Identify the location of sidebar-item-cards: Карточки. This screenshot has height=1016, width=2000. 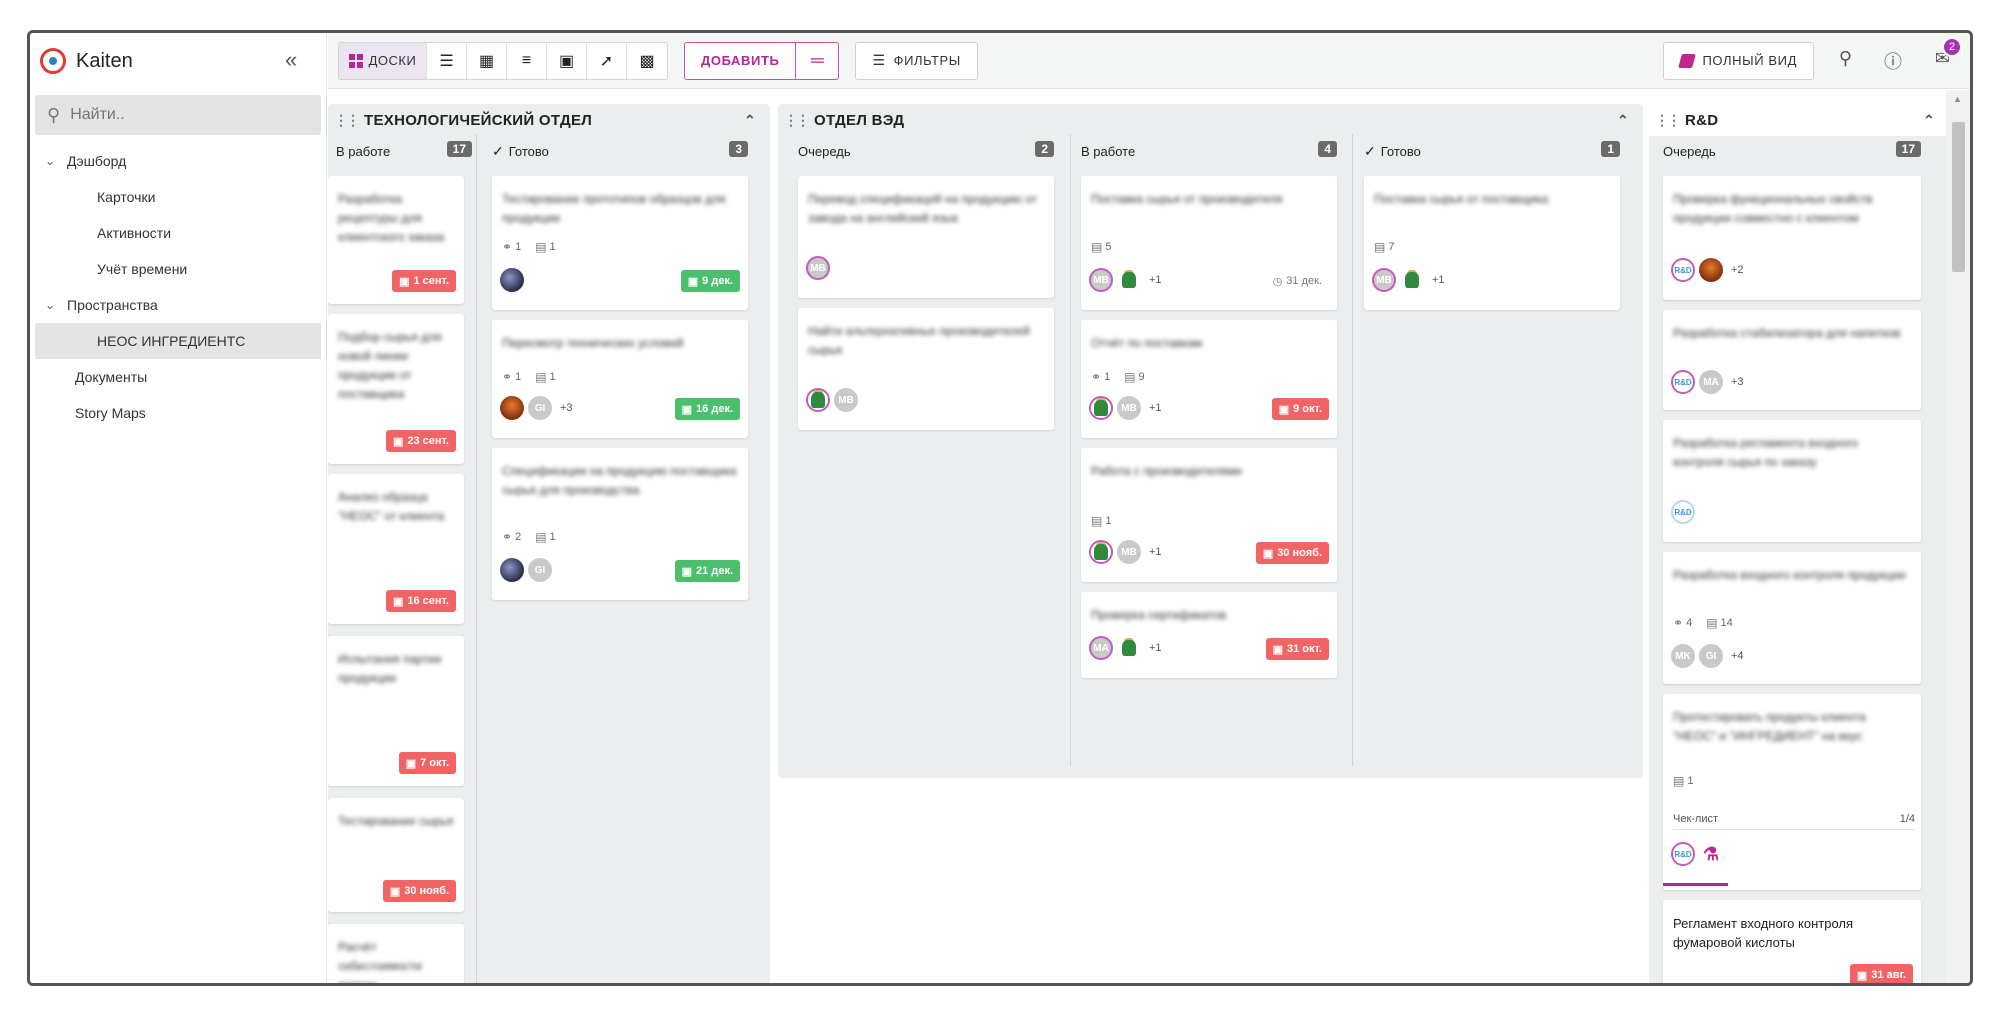
(178, 197).